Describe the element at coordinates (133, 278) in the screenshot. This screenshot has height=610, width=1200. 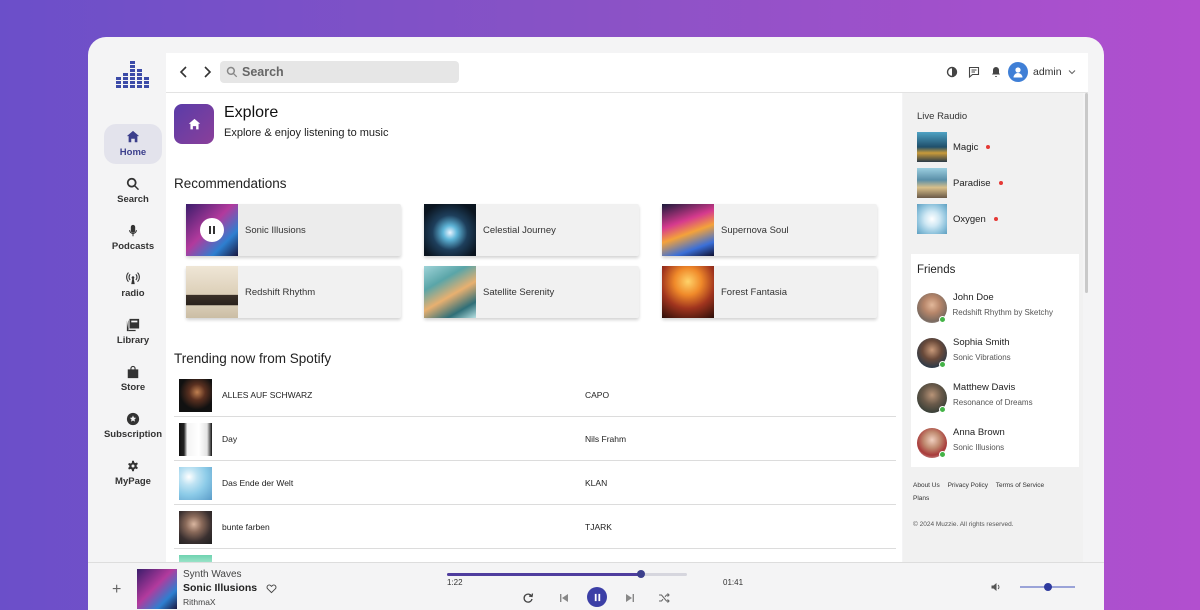
I see `radio-icon` at that location.